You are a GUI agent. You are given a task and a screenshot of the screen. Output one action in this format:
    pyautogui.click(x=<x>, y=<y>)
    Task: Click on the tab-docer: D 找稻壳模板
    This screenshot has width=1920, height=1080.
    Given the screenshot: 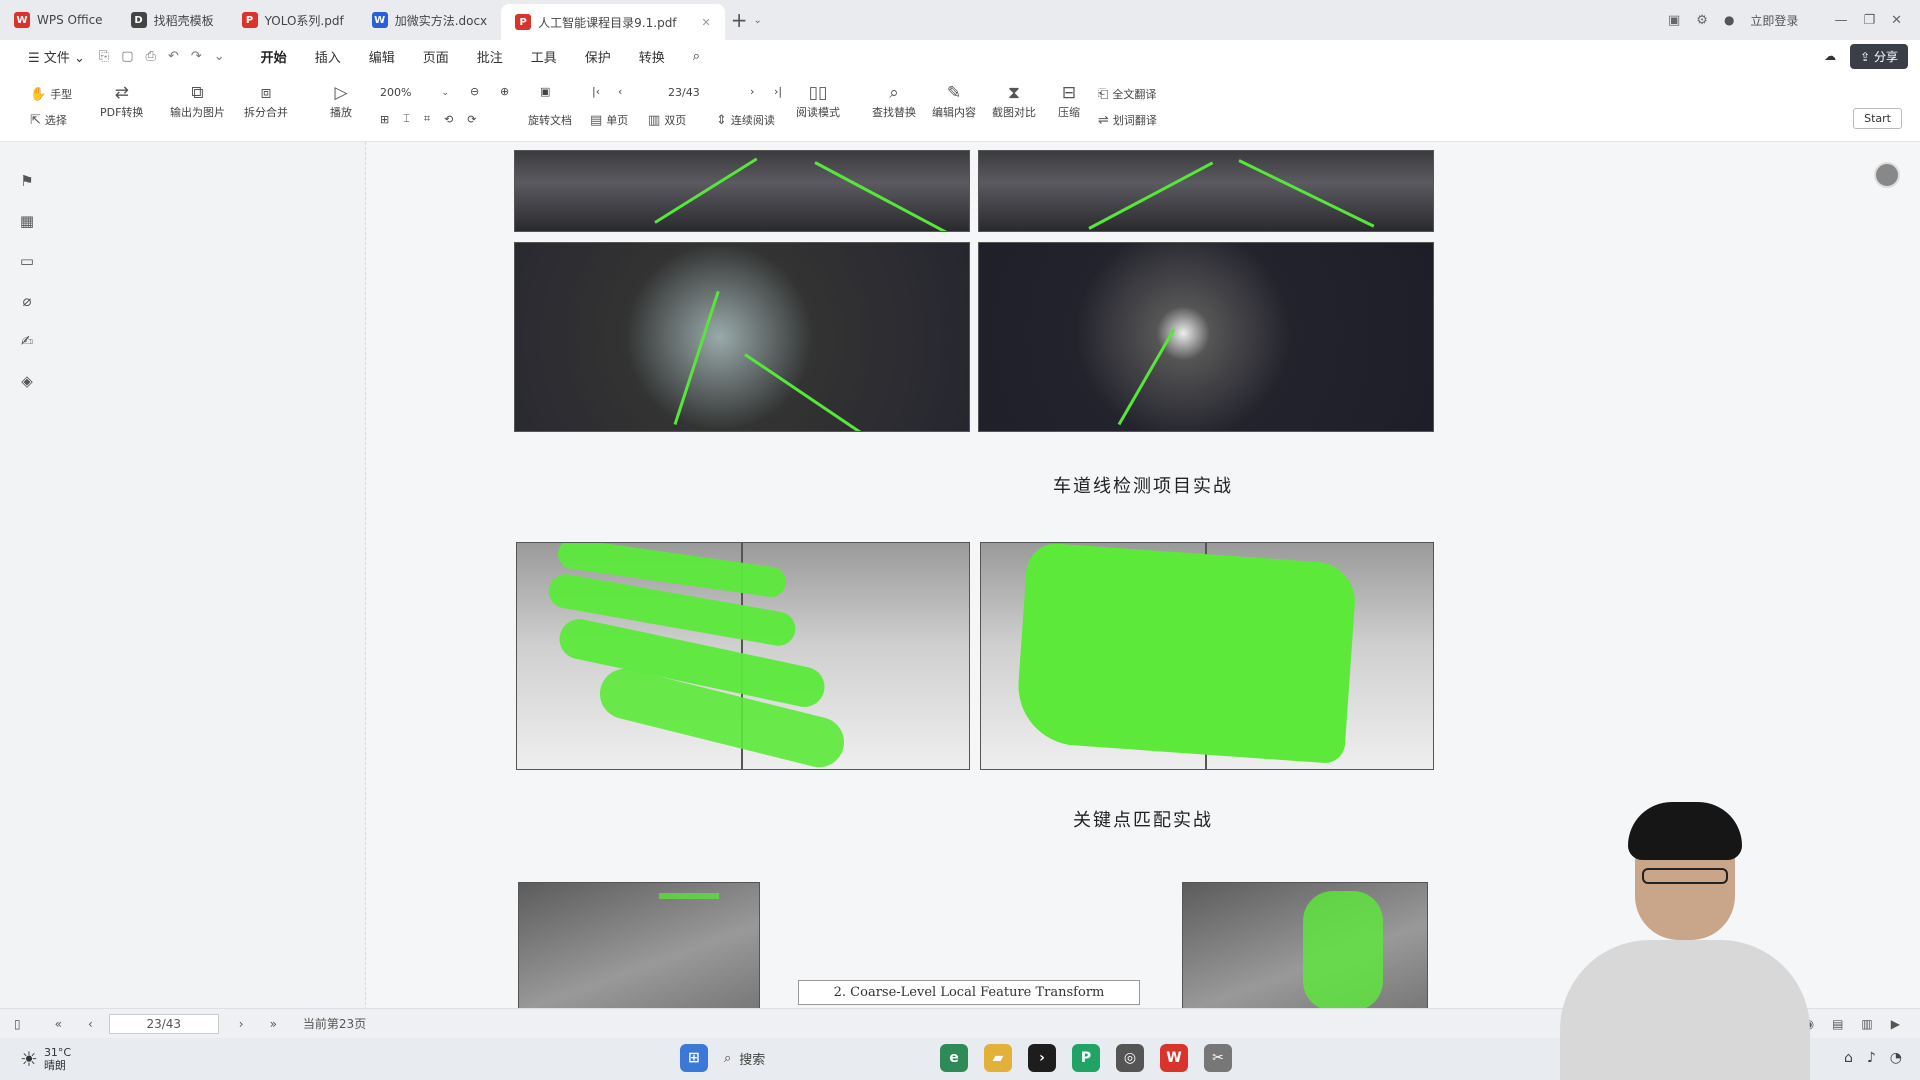 What is the action you would take?
    pyautogui.click(x=172, y=20)
    